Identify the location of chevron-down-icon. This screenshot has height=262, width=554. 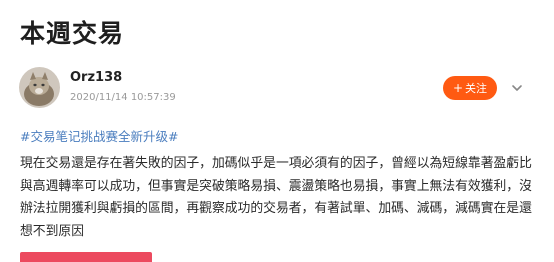
(517, 88).